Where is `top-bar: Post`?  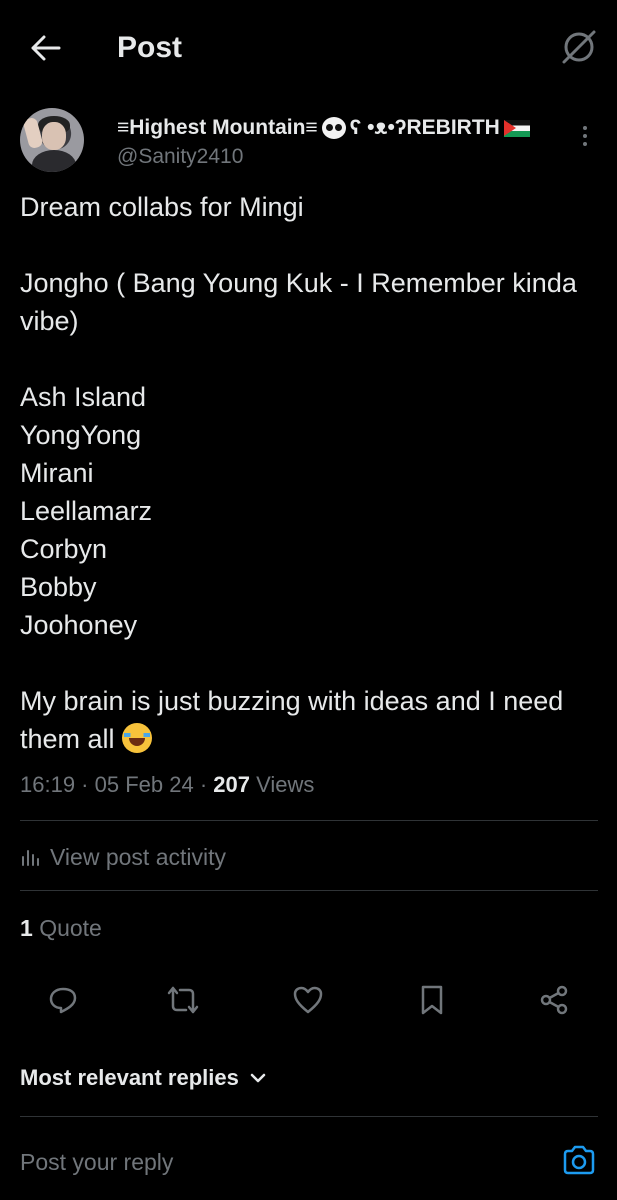 top-bar: Post is located at coordinates (308, 46).